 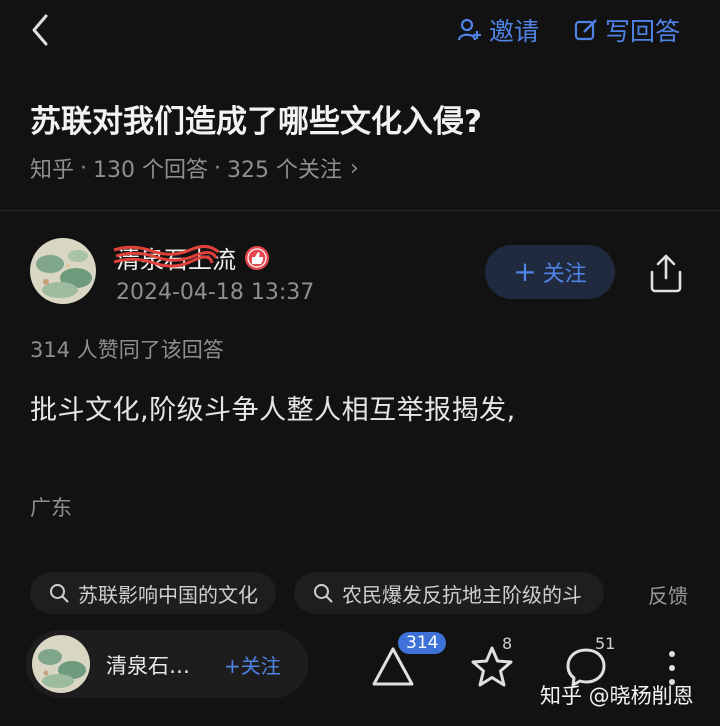 What do you see at coordinates (354, 168) in the screenshot?
I see `chevron-right-icon: ›` at bounding box center [354, 168].